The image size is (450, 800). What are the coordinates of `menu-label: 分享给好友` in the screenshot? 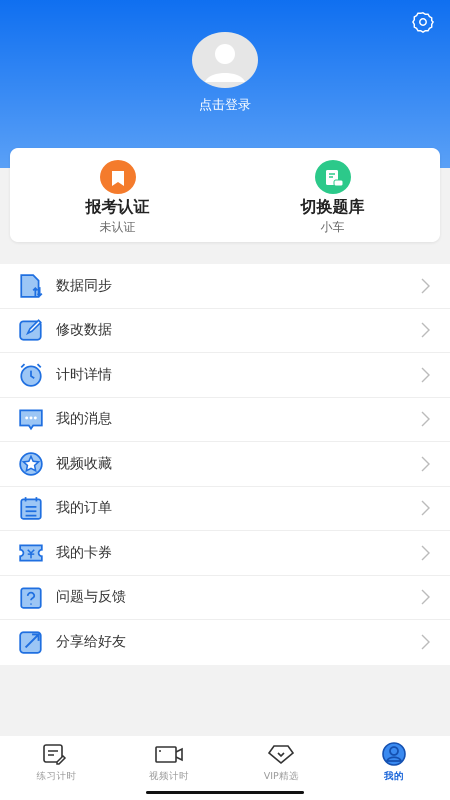 It's located at (91, 642).